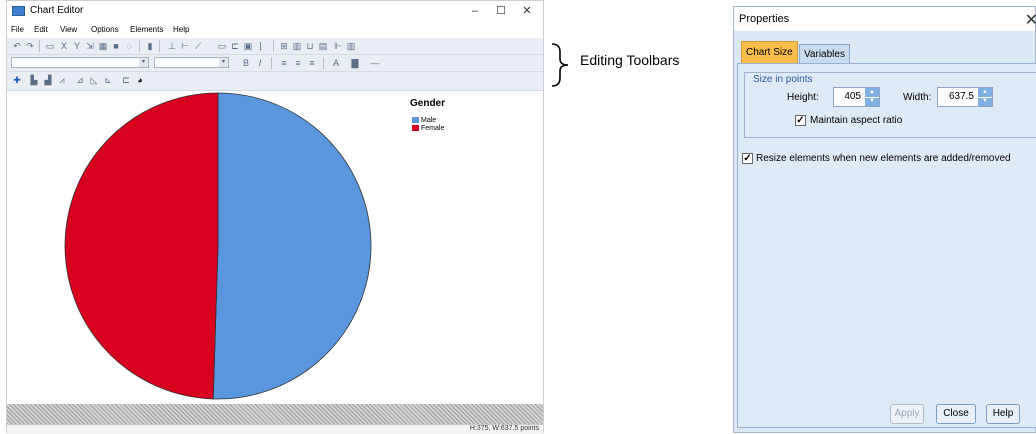 The width and height of the screenshot is (1036, 434). What do you see at coordinates (630, 60) in the screenshot?
I see `editing-toolbars-label: Editing Toolbars` at bounding box center [630, 60].